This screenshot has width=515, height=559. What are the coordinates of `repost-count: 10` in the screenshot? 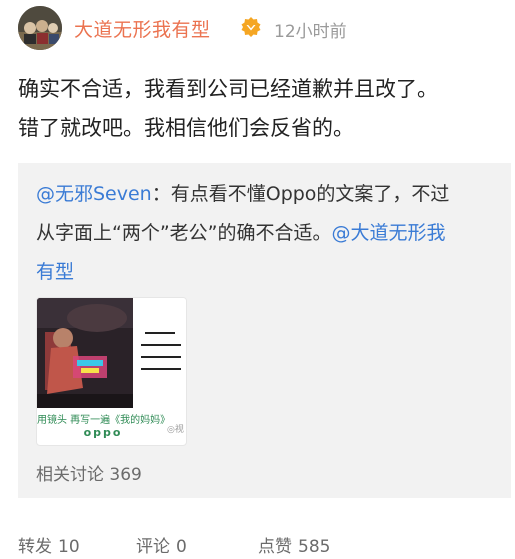 It's located at (69, 547).